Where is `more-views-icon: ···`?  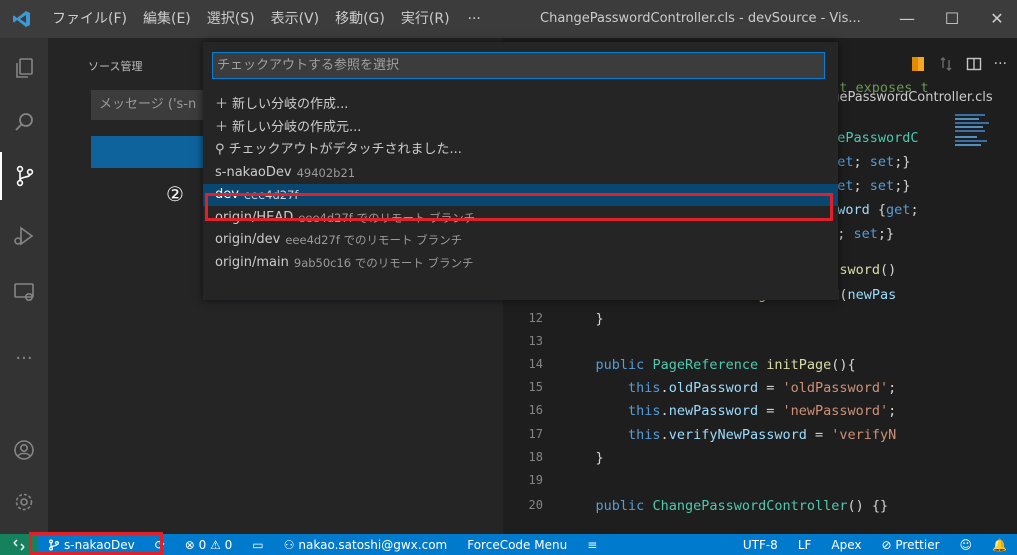
more-views-icon: ··· is located at coordinates (24, 358).